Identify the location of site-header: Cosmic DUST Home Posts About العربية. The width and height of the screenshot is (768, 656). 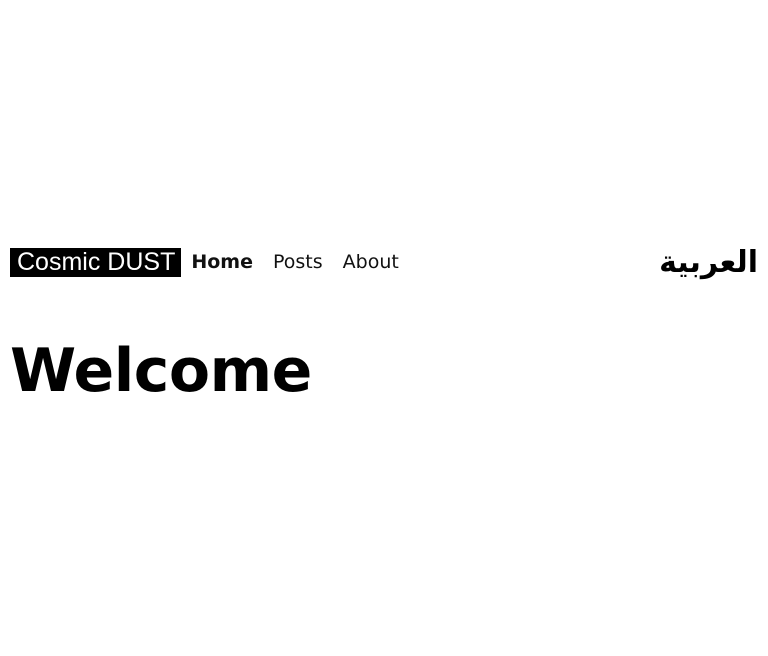
(384, 262).